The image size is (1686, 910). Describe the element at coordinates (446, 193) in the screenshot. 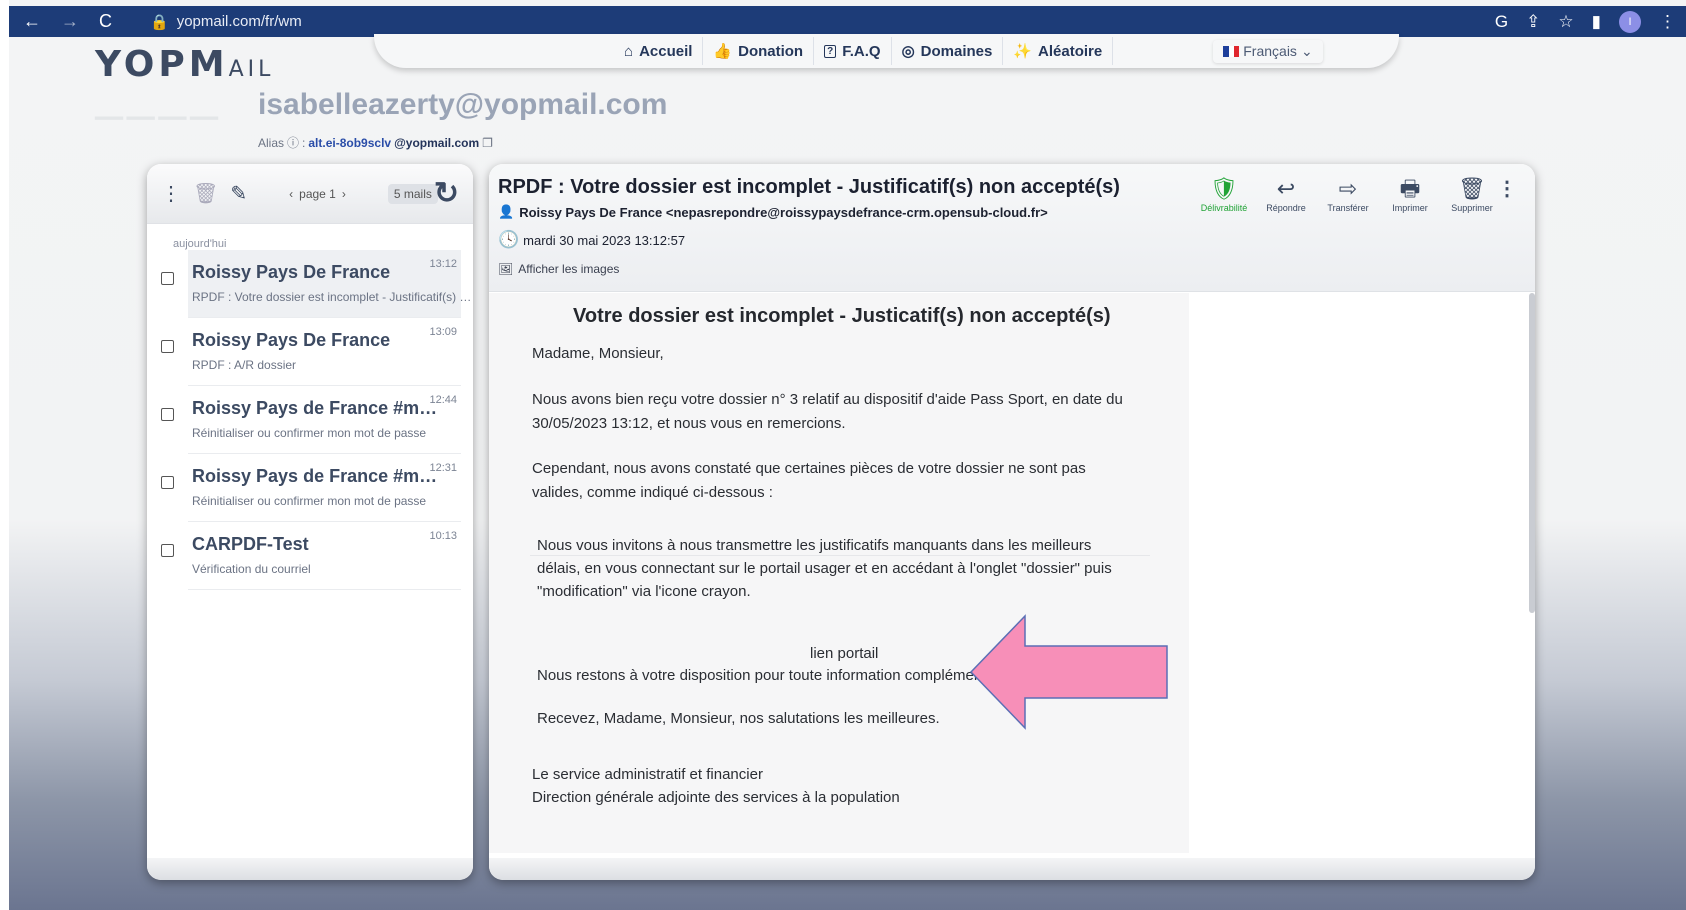

I see `refresh-icon: ↻` at that location.